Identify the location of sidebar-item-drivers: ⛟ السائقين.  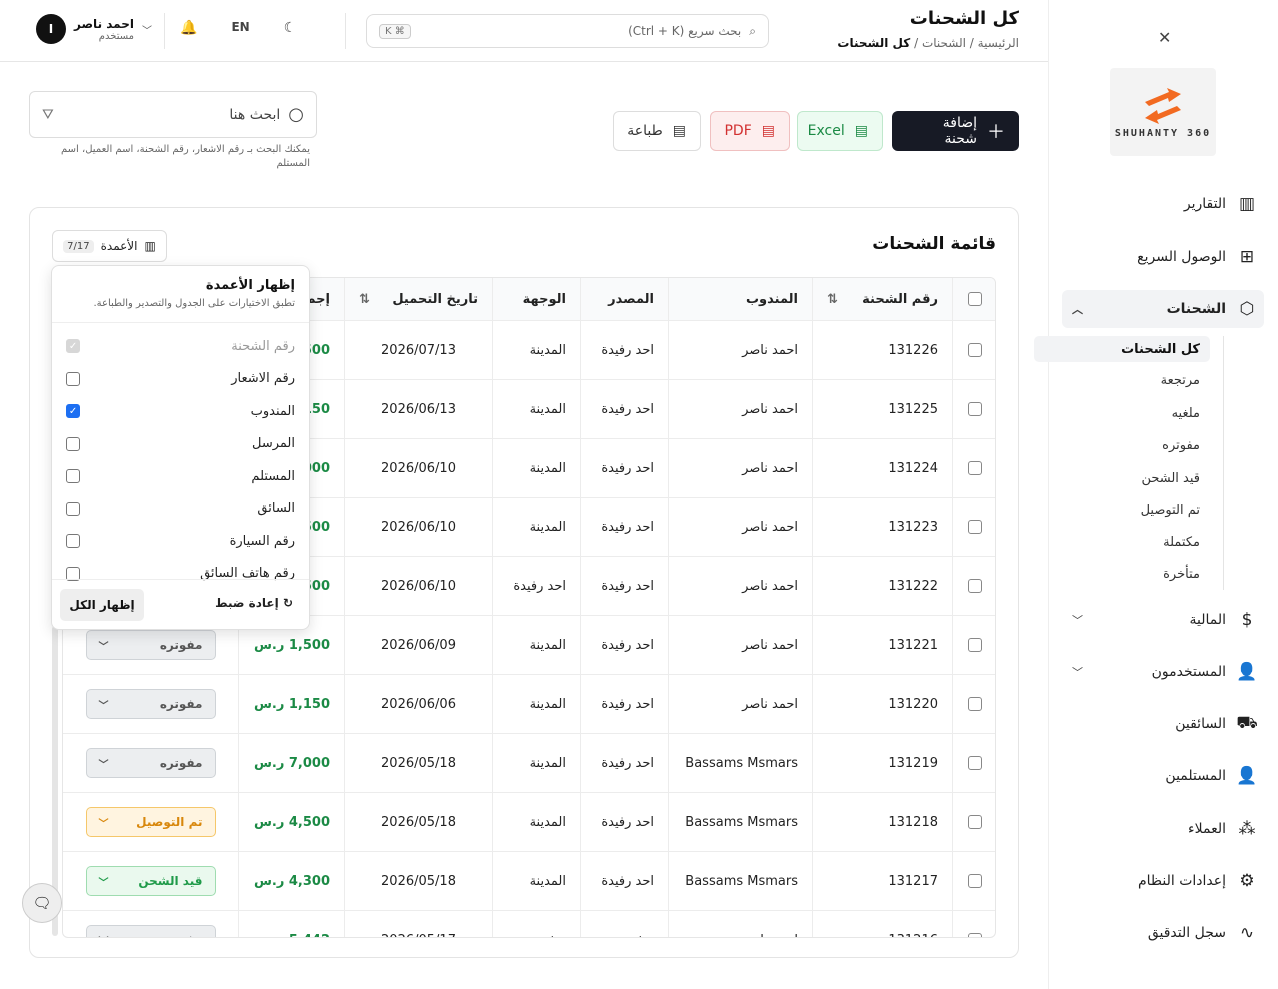
(1139, 724).